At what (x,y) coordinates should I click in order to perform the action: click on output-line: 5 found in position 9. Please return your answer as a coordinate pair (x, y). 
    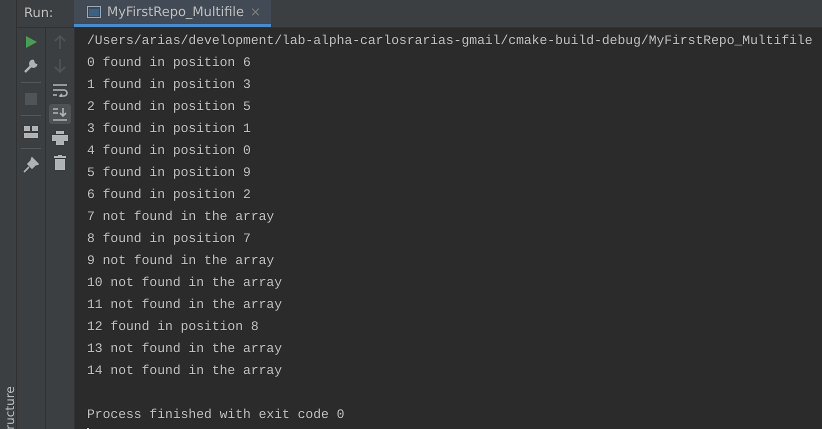
    Looking at the image, I should click on (169, 173).